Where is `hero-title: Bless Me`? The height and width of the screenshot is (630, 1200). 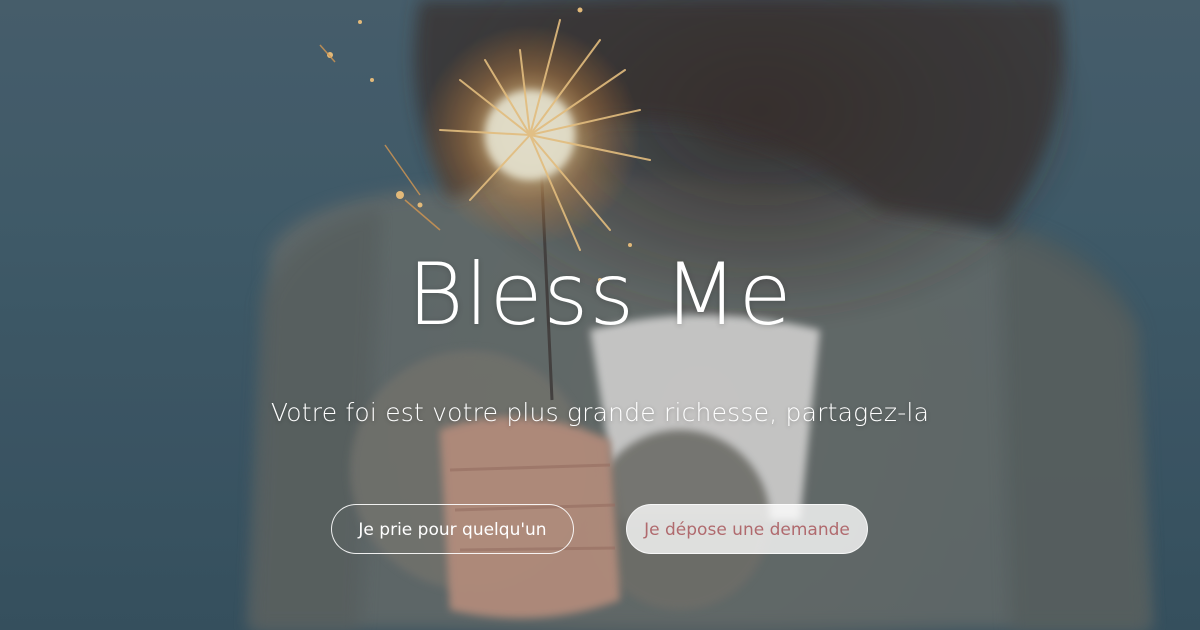
hero-title: Bless Me is located at coordinates (600, 295).